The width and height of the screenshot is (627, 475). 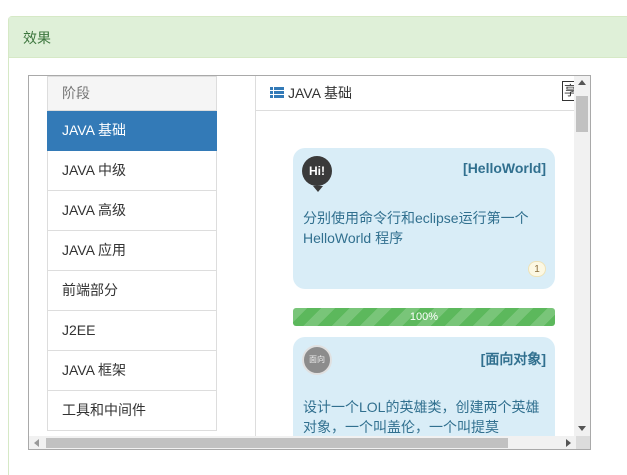 What do you see at coordinates (36, 443) in the screenshot?
I see `scroll-left-icon` at bounding box center [36, 443].